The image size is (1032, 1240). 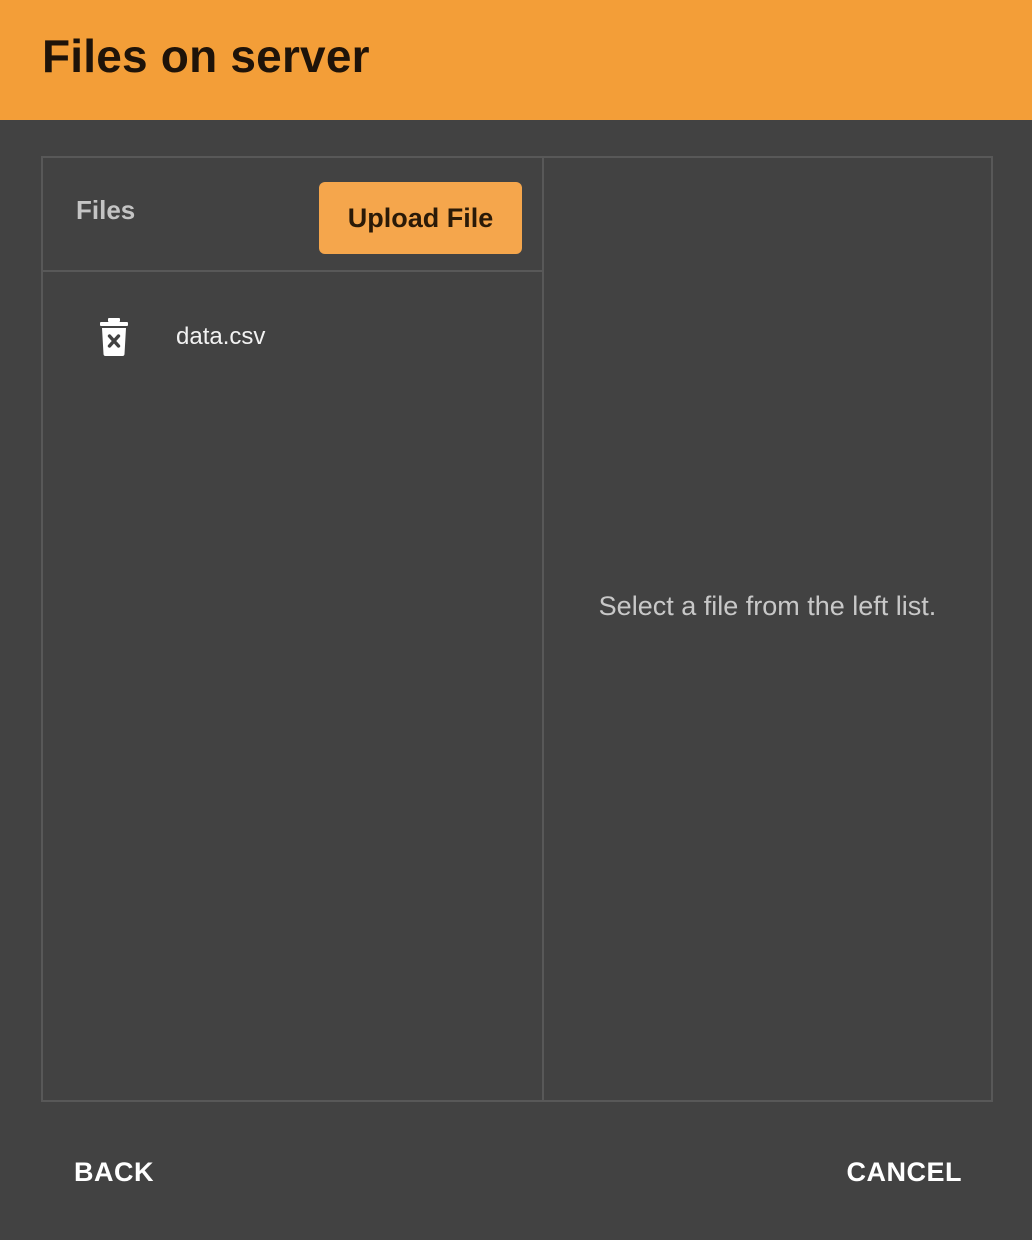 I want to click on file-list: data.csv, so click(x=292, y=324).